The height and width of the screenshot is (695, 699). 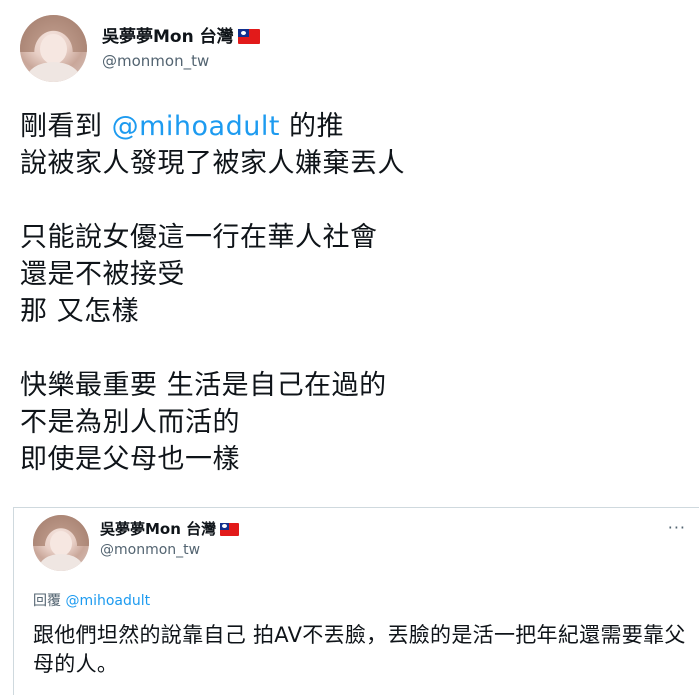 I want to click on quoted-author-handle: @monmon_tw, so click(x=150, y=550).